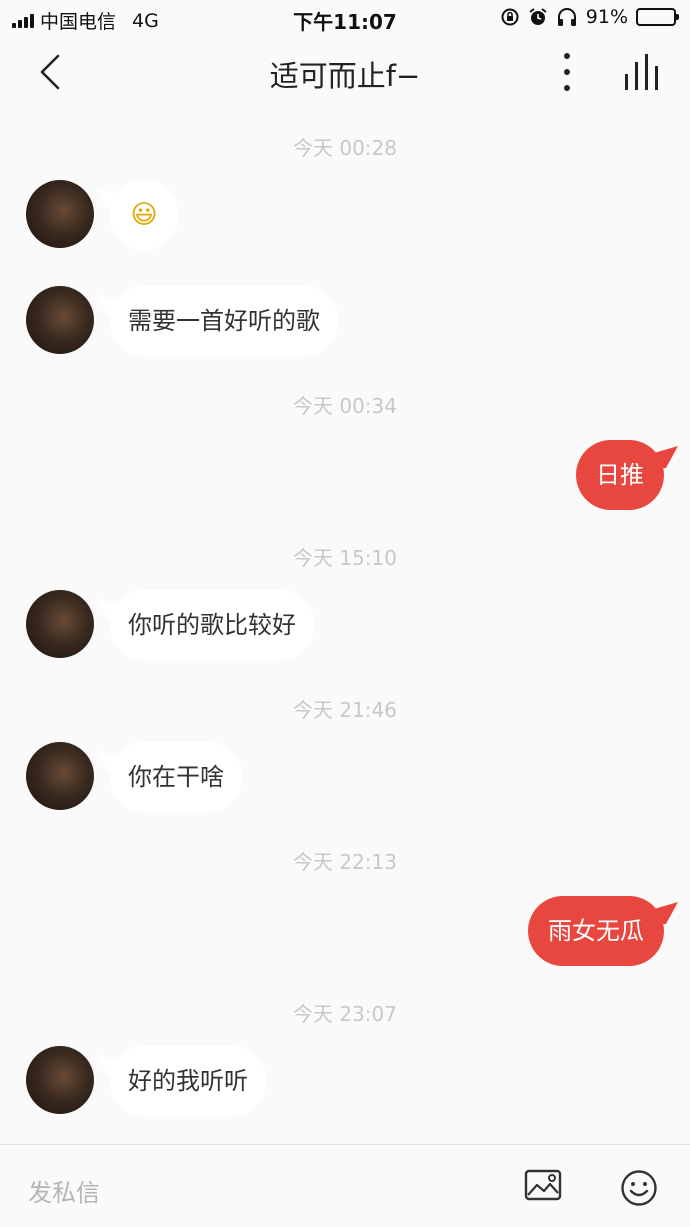  Describe the element at coordinates (566, 17) in the screenshot. I see `headphones-icon` at that location.